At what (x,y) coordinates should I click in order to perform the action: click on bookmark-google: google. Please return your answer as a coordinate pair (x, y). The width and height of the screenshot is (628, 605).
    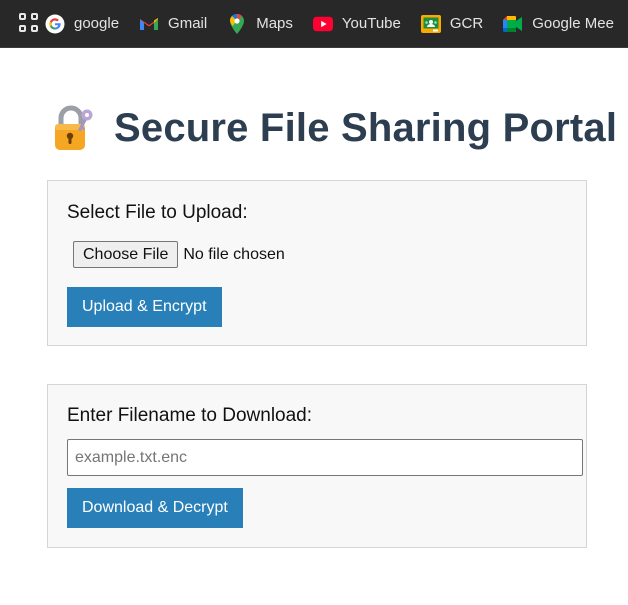
    Looking at the image, I should click on (82, 24).